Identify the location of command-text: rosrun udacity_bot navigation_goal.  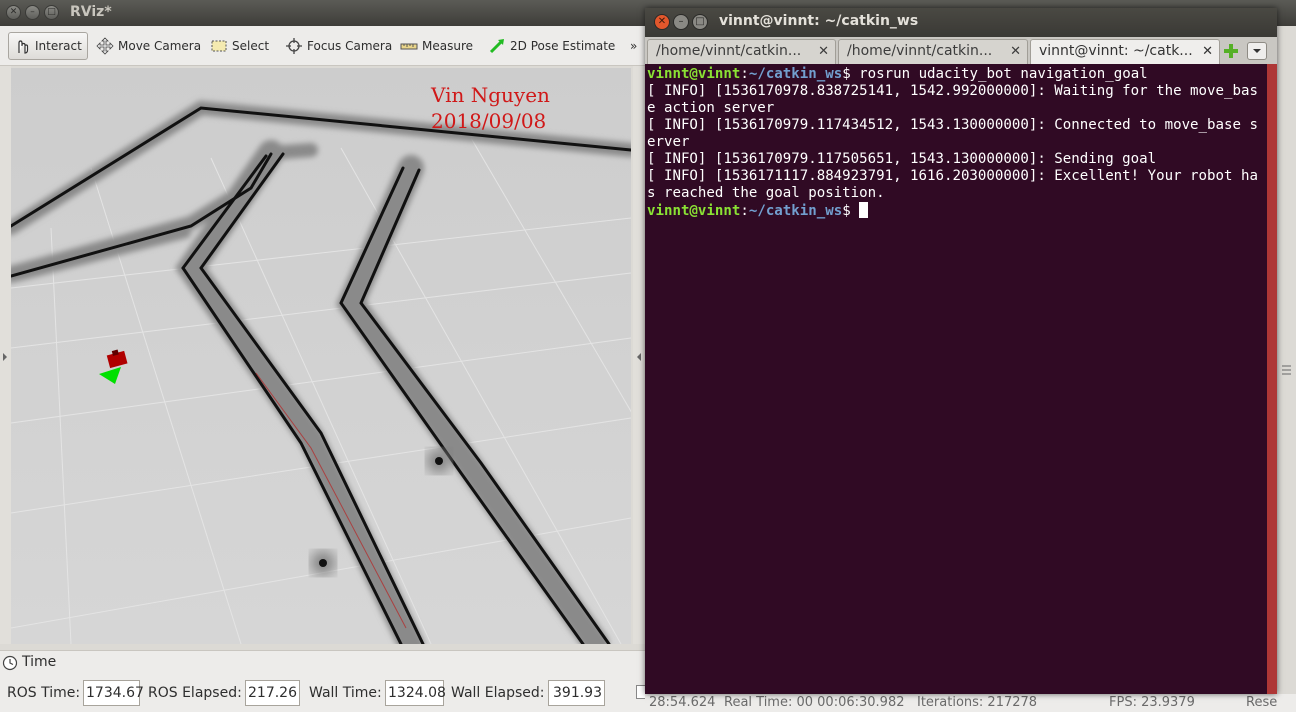
(999, 74).